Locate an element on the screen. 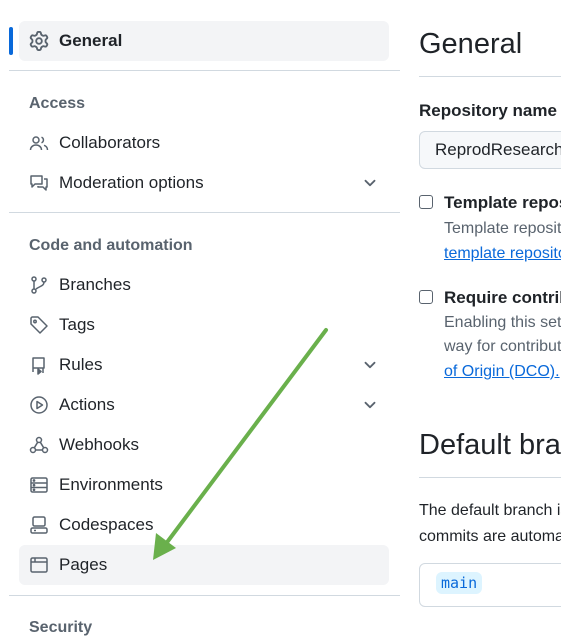 The width and height of the screenshot is (561, 642). sidebar-item-label: Environments is located at coordinates (111, 484).